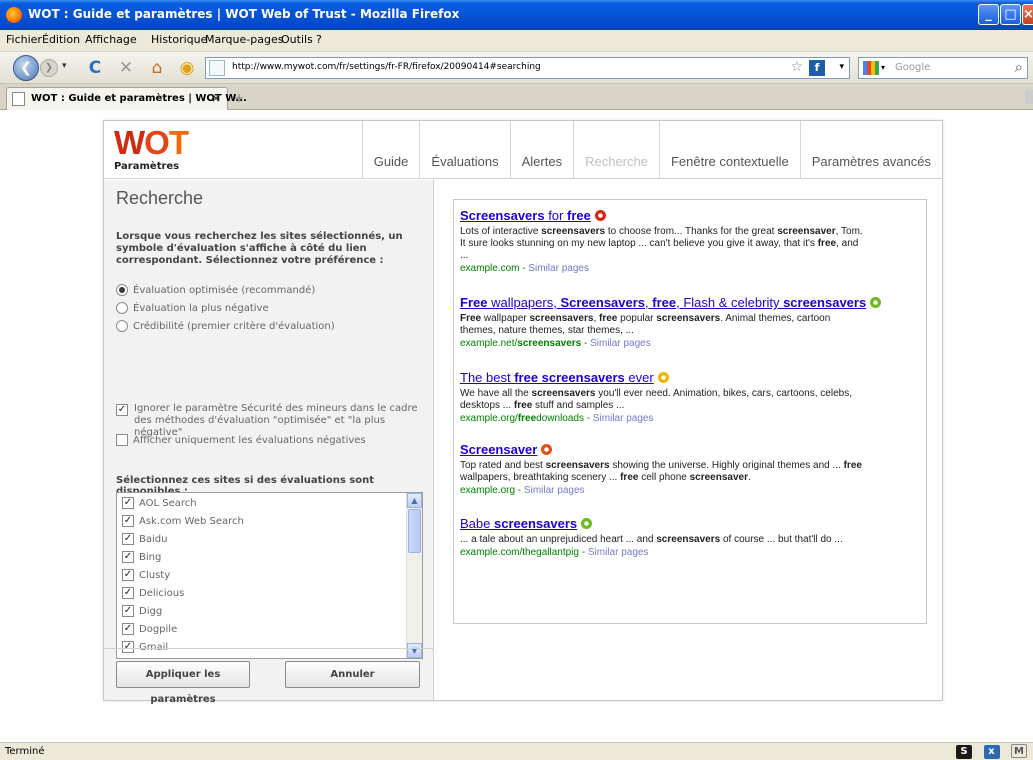 The width and height of the screenshot is (1033, 760). I want to click on menu-fichier: Fichier, so click(24, 39).